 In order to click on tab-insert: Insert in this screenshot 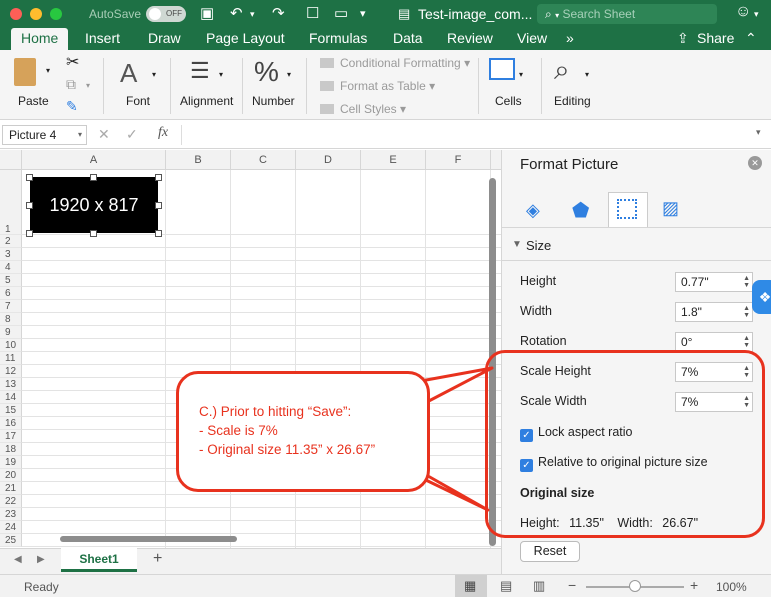, I will do `click(102, 38)`.